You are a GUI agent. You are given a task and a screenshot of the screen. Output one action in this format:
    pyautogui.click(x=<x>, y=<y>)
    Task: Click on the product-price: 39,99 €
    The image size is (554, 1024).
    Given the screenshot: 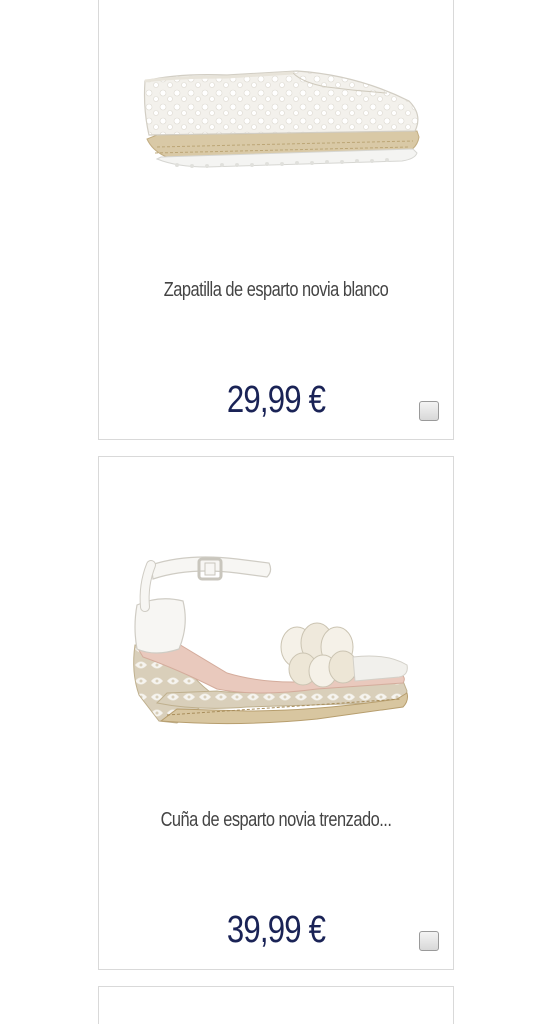 What is the action you would take?
    pyautogui.click(x=276, y=930)
    